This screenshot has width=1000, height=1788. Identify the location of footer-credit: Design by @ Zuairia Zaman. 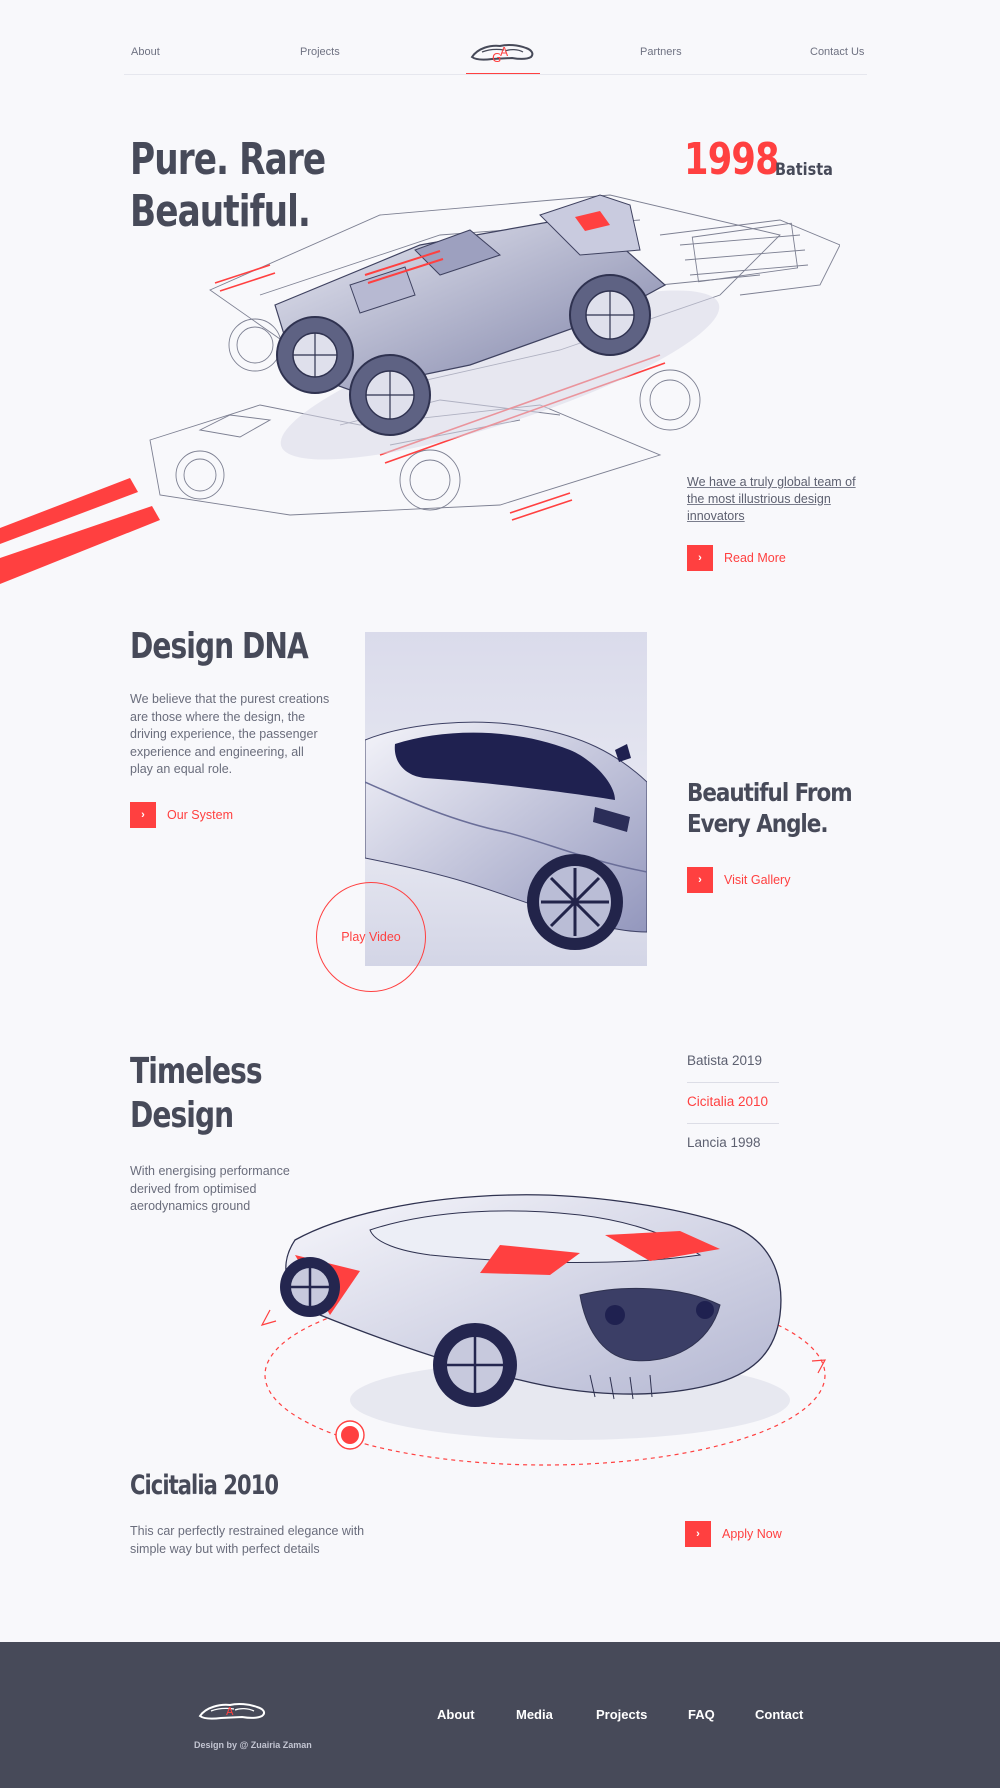
(253, 1745).